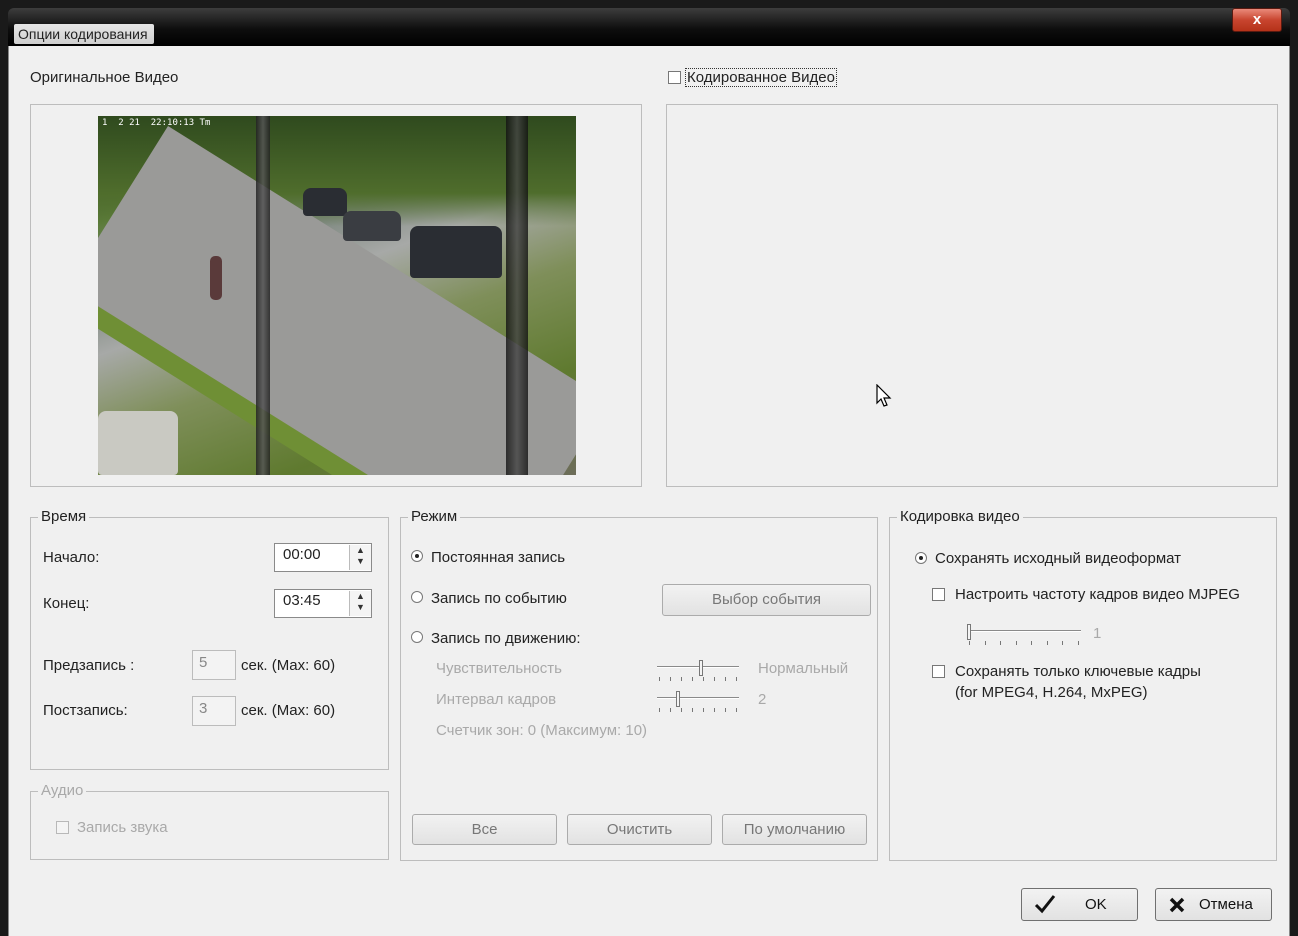 This screenshot has width=1298, height=936. I want to click on motion-record-label: Запись по движению:, so click(506, 638).